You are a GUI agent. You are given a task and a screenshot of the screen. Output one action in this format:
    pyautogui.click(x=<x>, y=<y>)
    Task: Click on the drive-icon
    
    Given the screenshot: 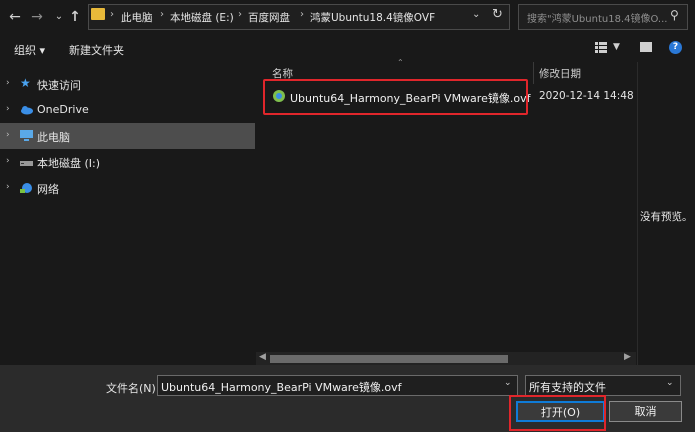 What is the action you would take?
    pyautogui.click(x=26, y=163)
    